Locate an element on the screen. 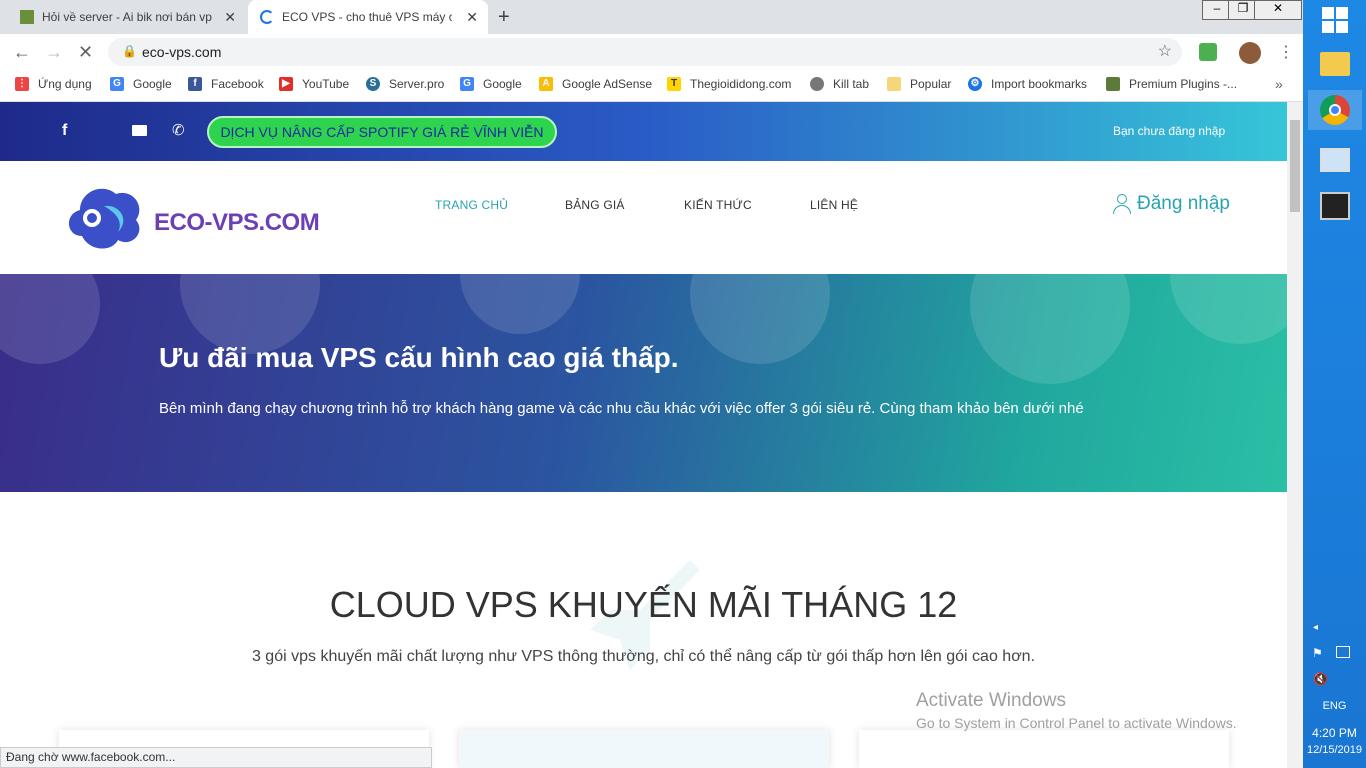 This screenshot has width=1366, height=768. plugin-icon is located at coordinates (1113, 84).